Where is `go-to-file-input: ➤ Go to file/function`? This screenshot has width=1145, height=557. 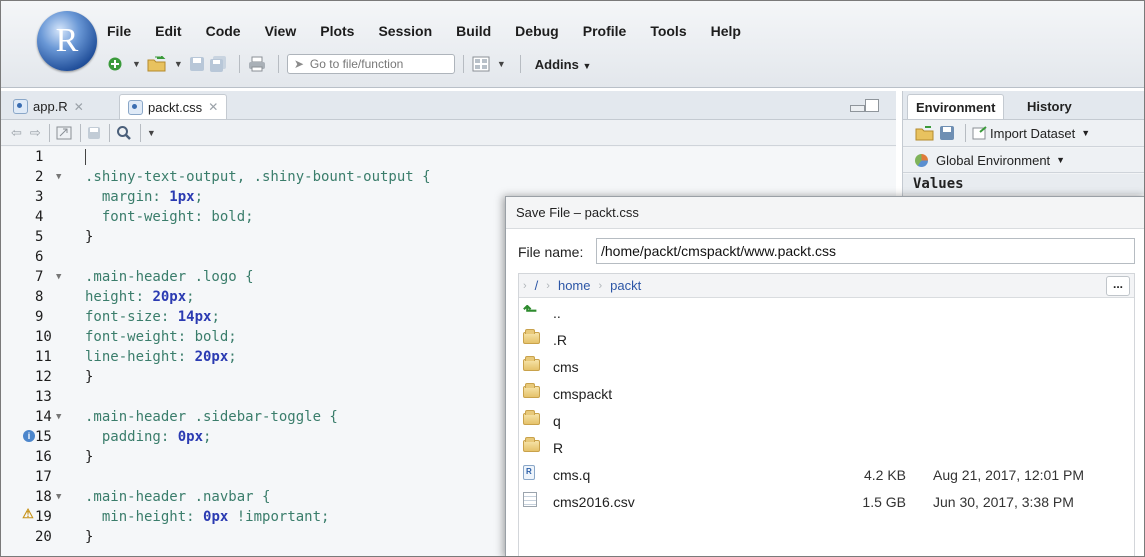
go-to-file-input: ➤ Go to file/function is located at coordinates (370, 64).